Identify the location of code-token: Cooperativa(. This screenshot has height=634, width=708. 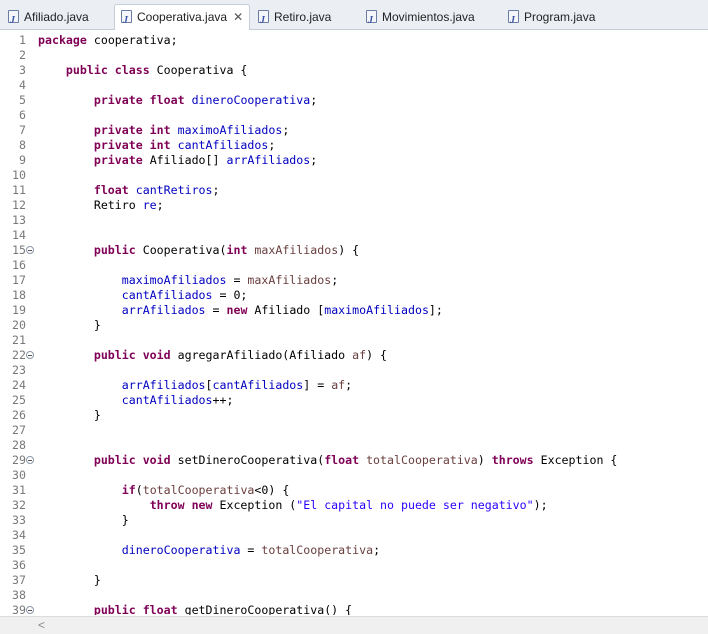
(181, 250).